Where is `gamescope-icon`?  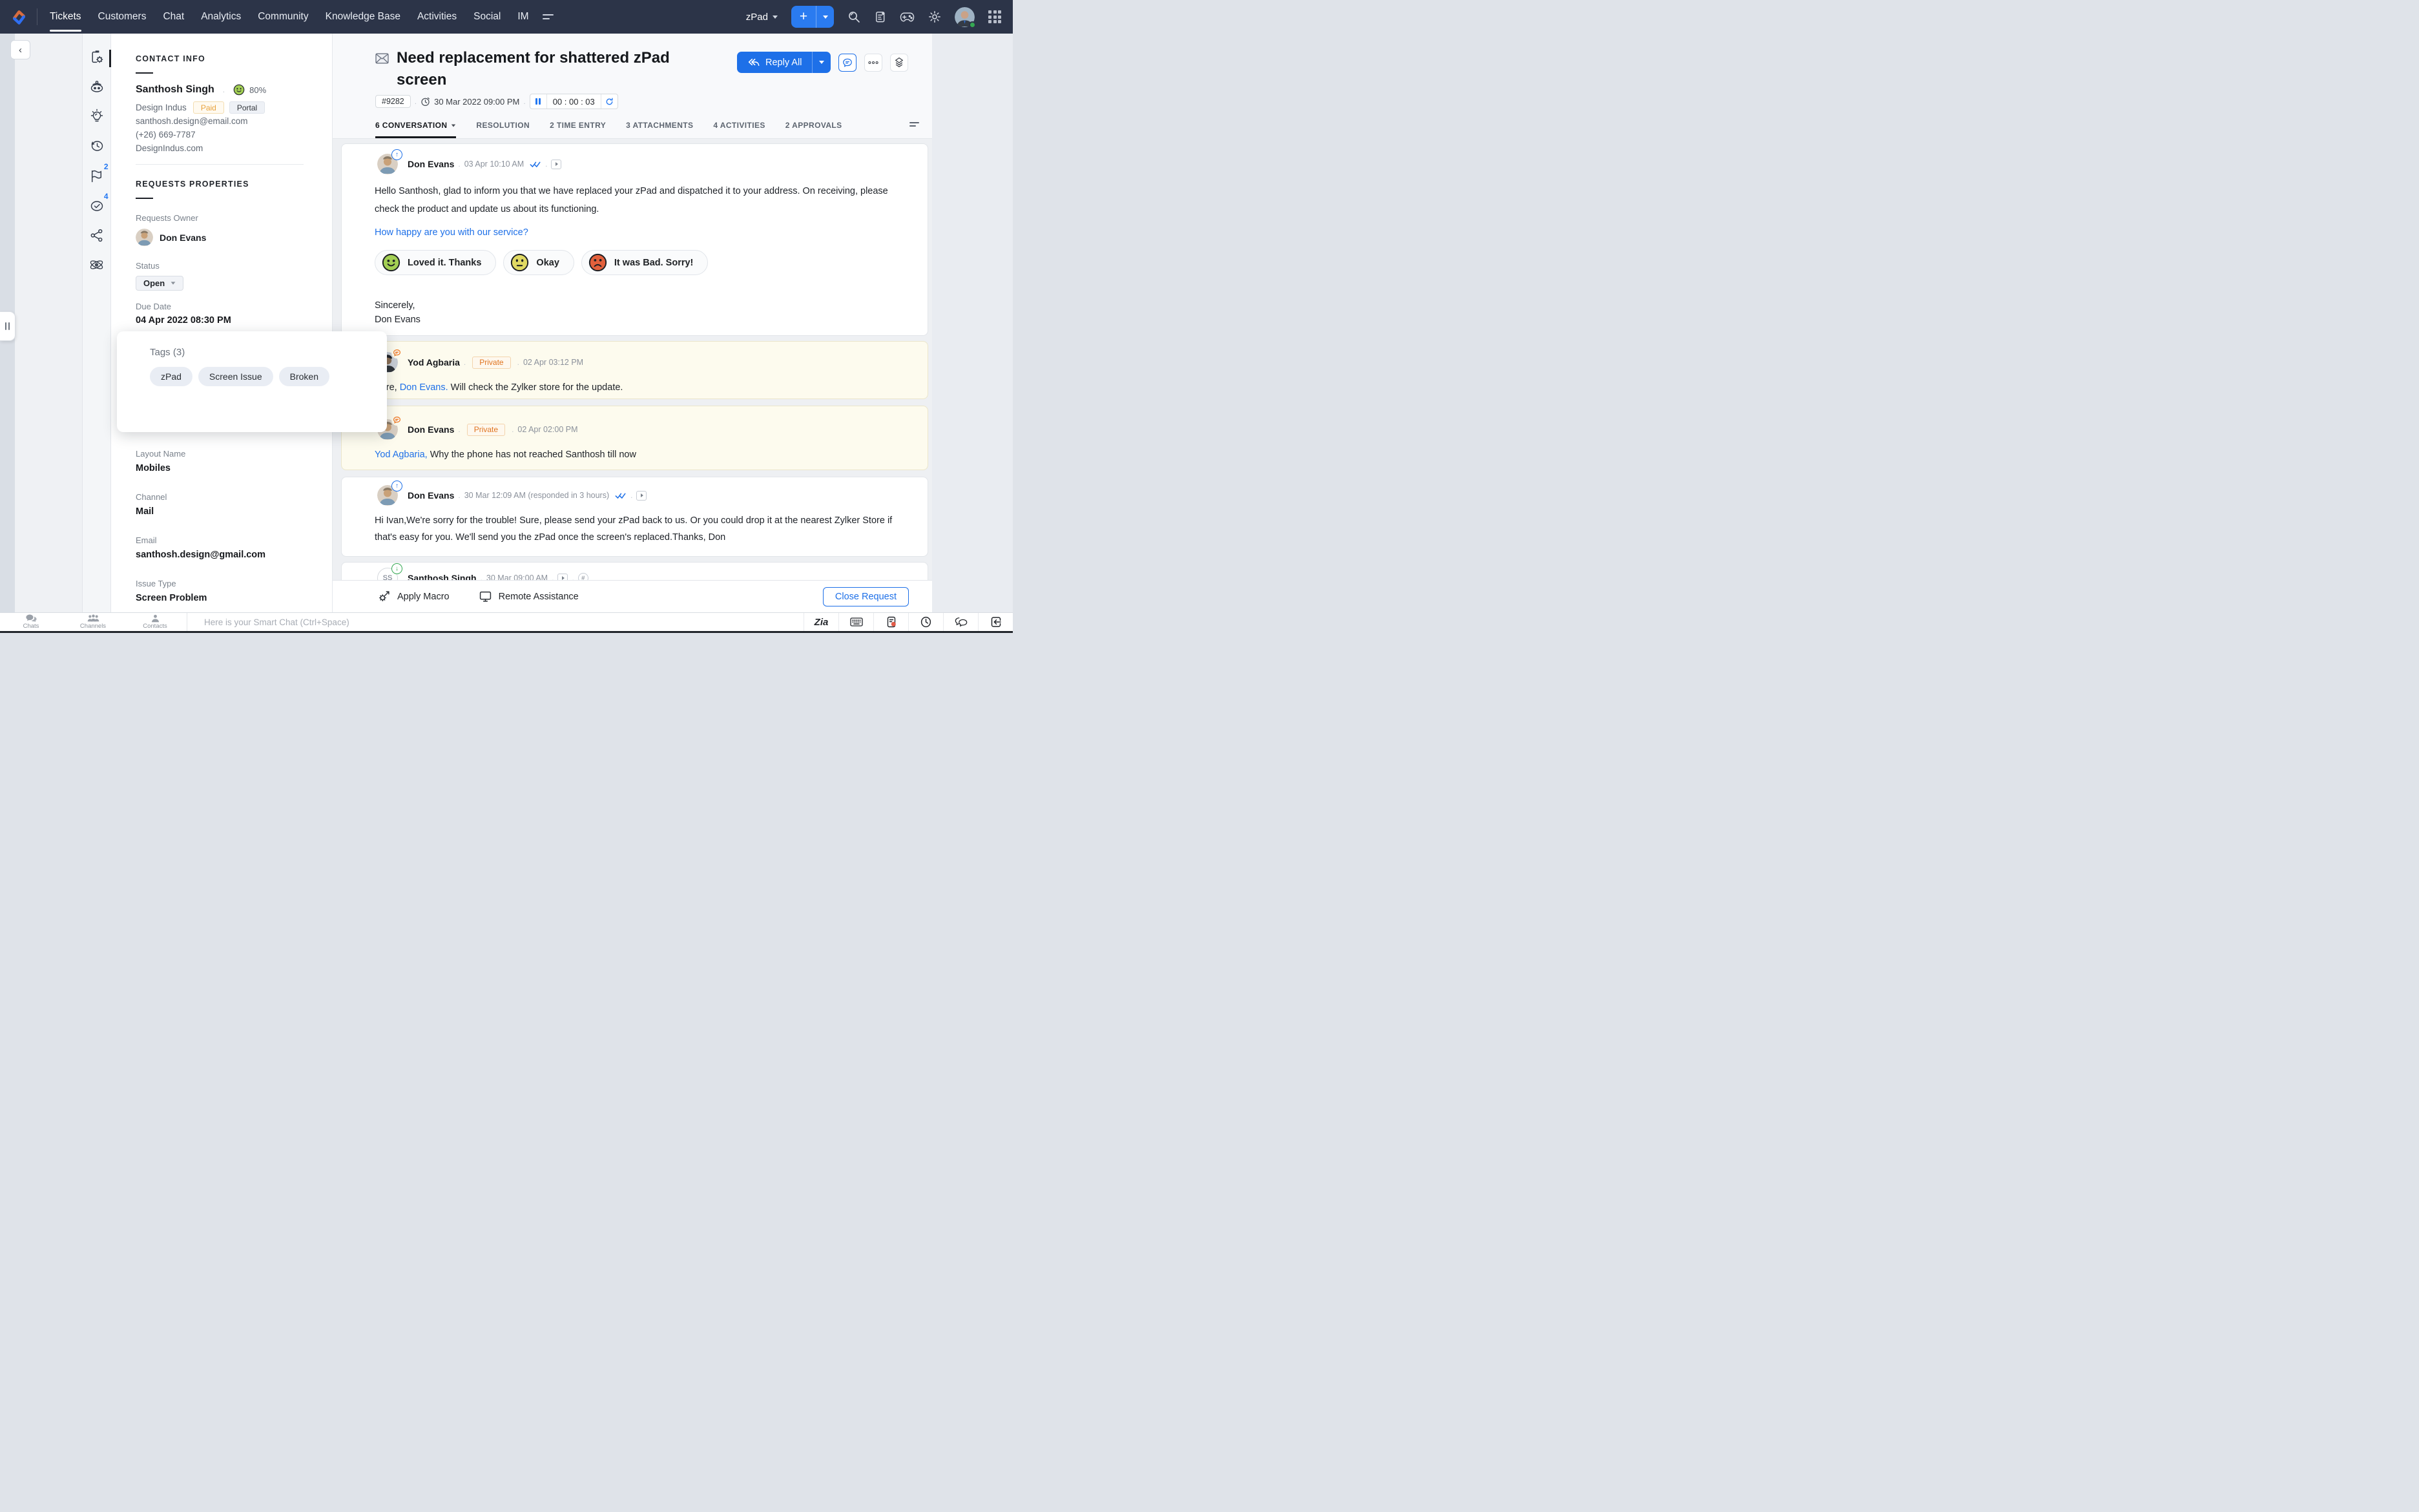
gamescope-icon is located at coordinates (907, 18).